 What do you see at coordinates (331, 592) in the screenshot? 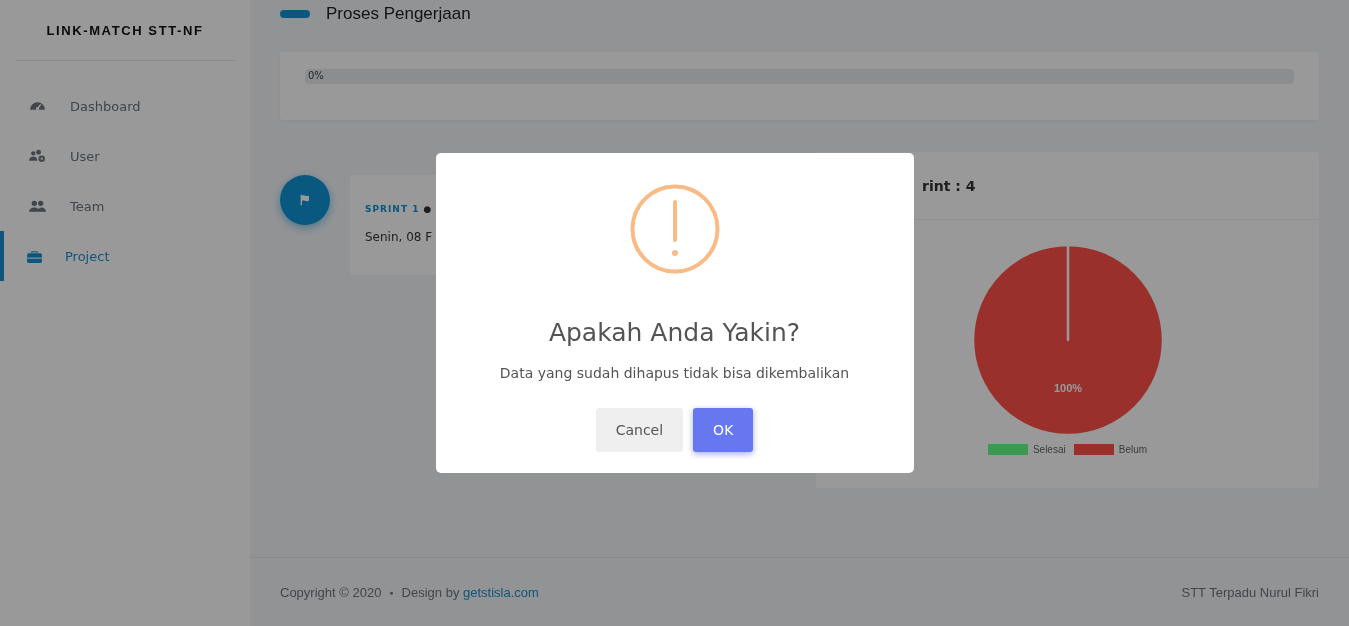
I see `copyright-text: Copyright © 2020` at bounding box center [331, 592].